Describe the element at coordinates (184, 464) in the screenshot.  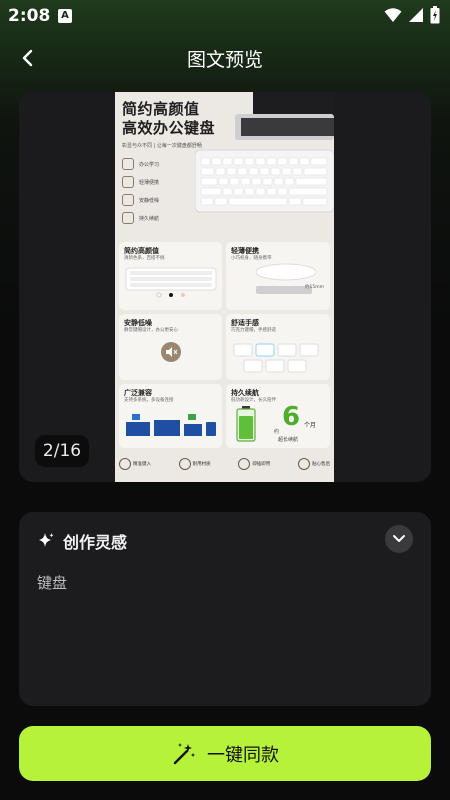
I see `diamond-icon` at that location.